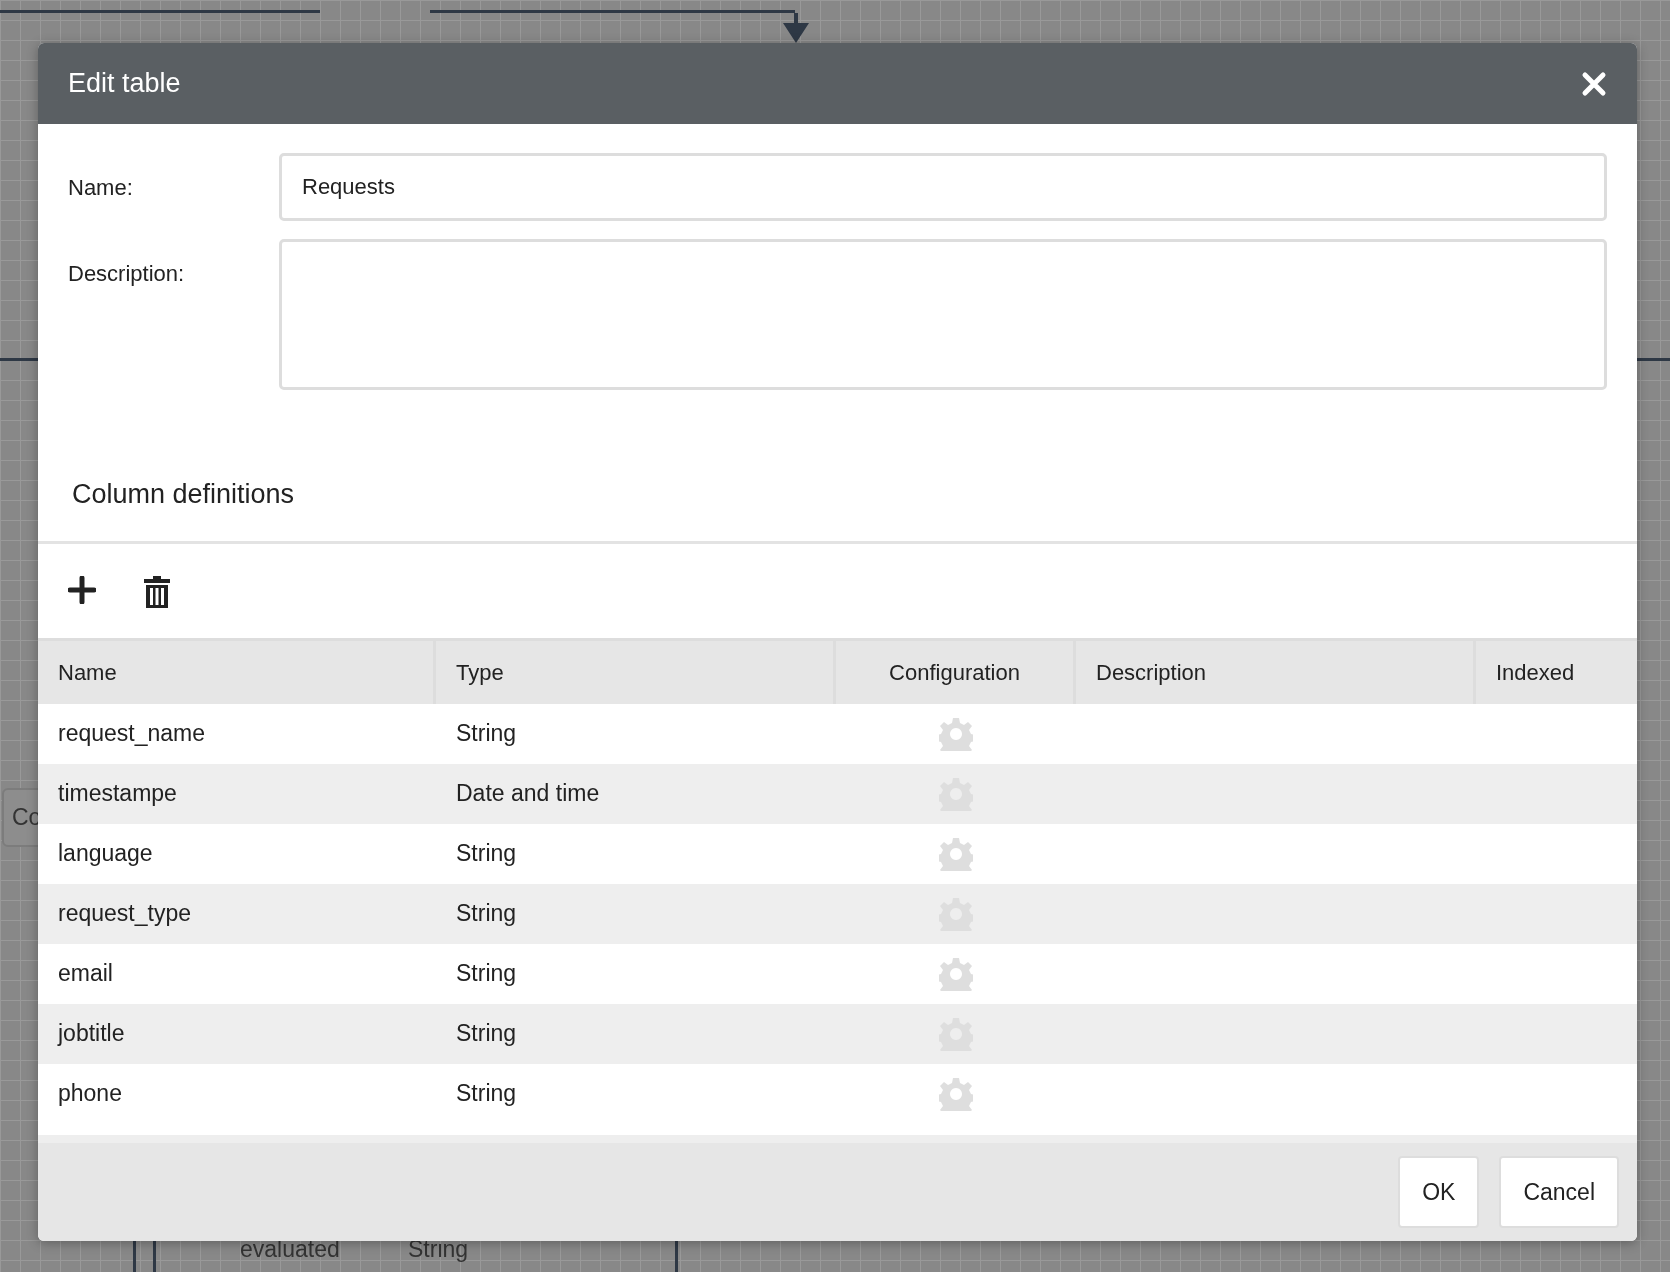 The image size is (1670, 1272). What do you see at coordinates (528, 794) in the screenshot?
I see `table-cell-text: Date and time` at bounding box center [528, 794].